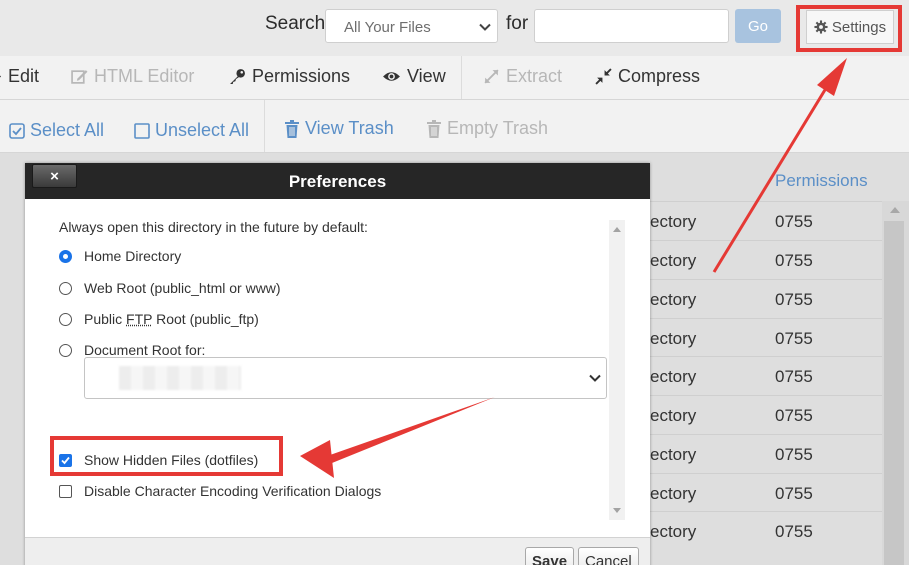 Image resolution: width=909 pixels, height=565 pixels. I want to click on html-editor-button: HTML Editor, so click(132, 76).